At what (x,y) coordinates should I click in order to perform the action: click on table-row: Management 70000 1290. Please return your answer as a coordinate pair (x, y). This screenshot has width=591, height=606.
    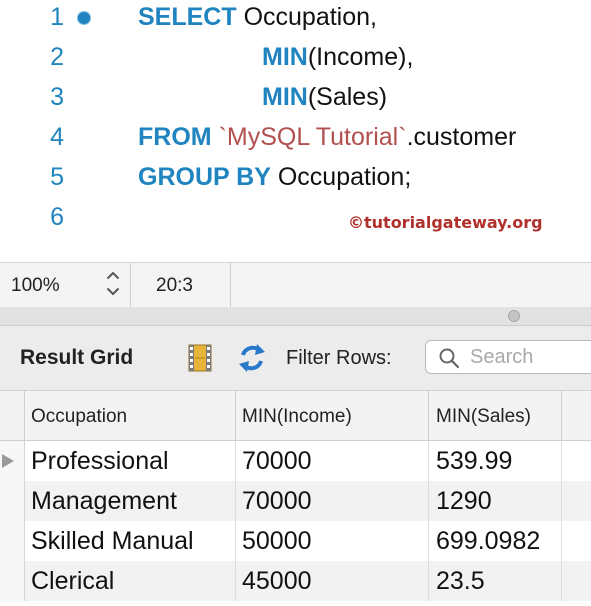
    Looking at the image, I should click on (295, 501).